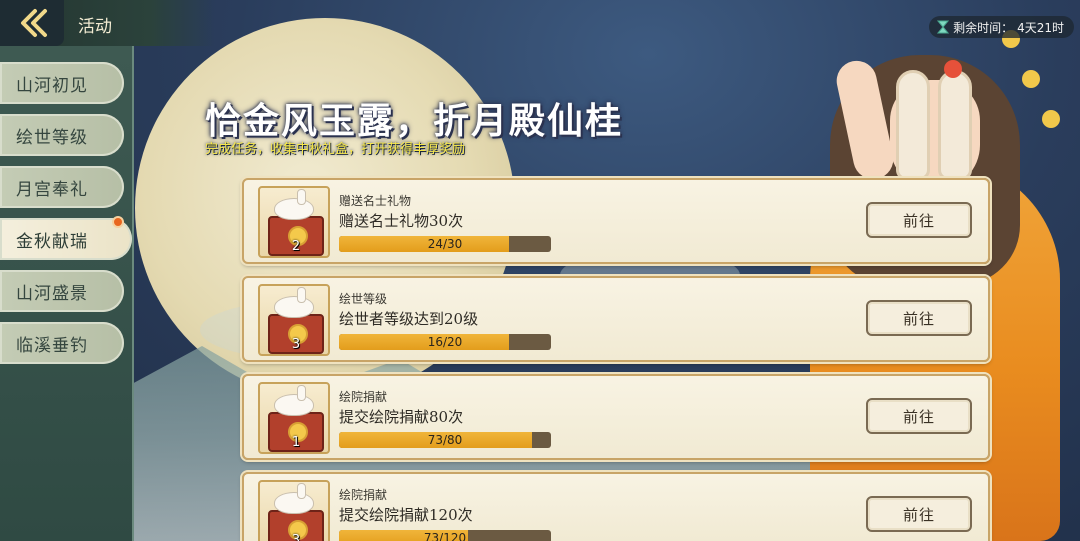 This screenshot has width=1080, height=541. Describe the element at coordinates (616, 221) in the screenshot. I see `task-card: 2 赠送名士礼物 赠送名士礼物30次 24/30 前往` at that location.